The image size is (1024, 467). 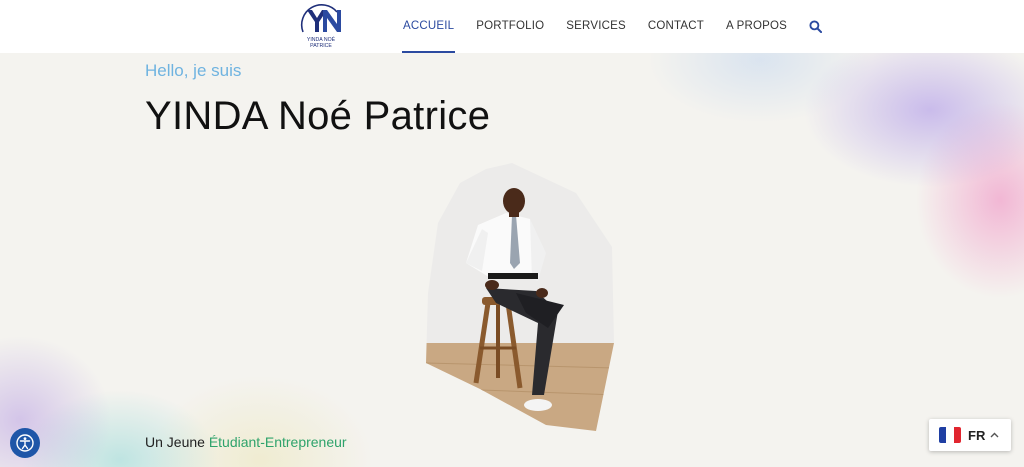 I want to click on nav-portfolio: PORTFOLIO, so click(x=510, y=26).